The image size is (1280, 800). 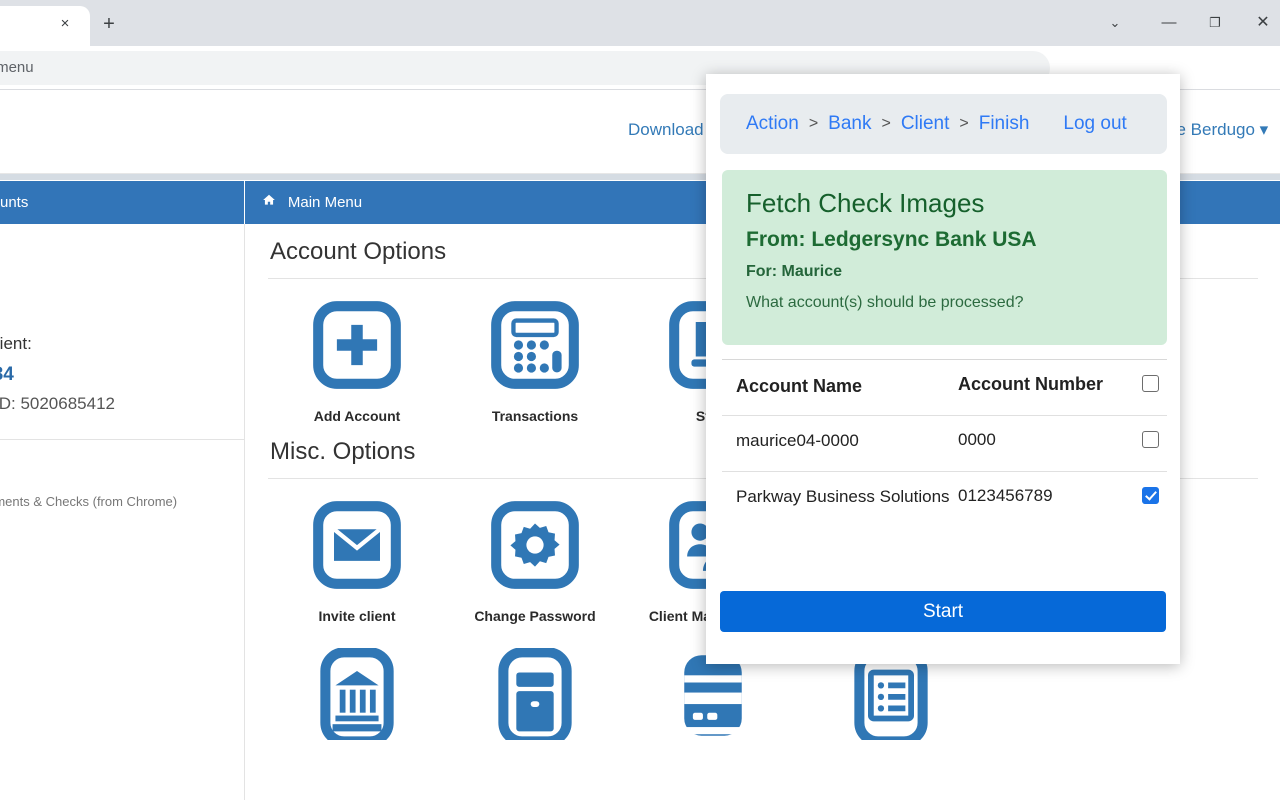 I want to click on tile-archive, so click(x=535, y=697).